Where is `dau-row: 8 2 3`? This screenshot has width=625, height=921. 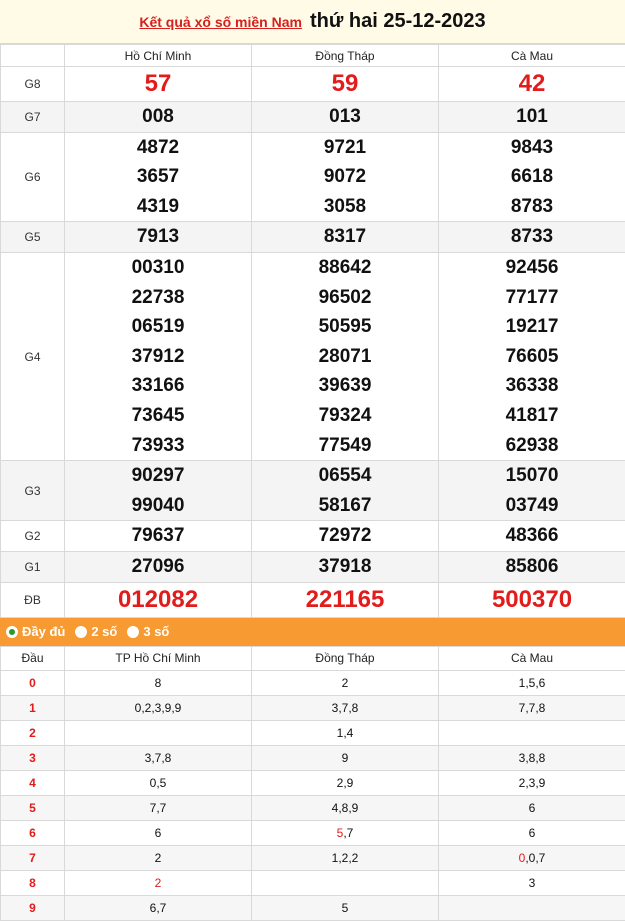 dau-row: 8 2 3 is located at coordinates (312, 882).